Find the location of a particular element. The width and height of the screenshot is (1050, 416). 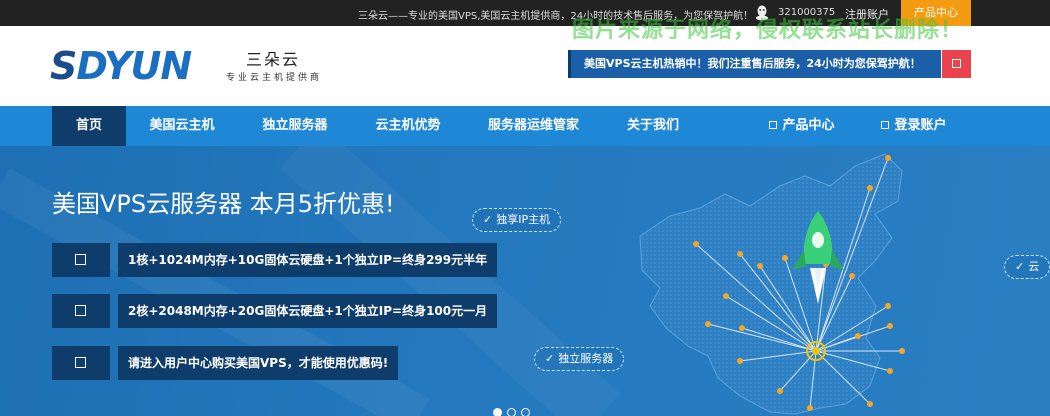

nav-item-us-cloud: 美国云主机 is located at coordinates (182, 126).